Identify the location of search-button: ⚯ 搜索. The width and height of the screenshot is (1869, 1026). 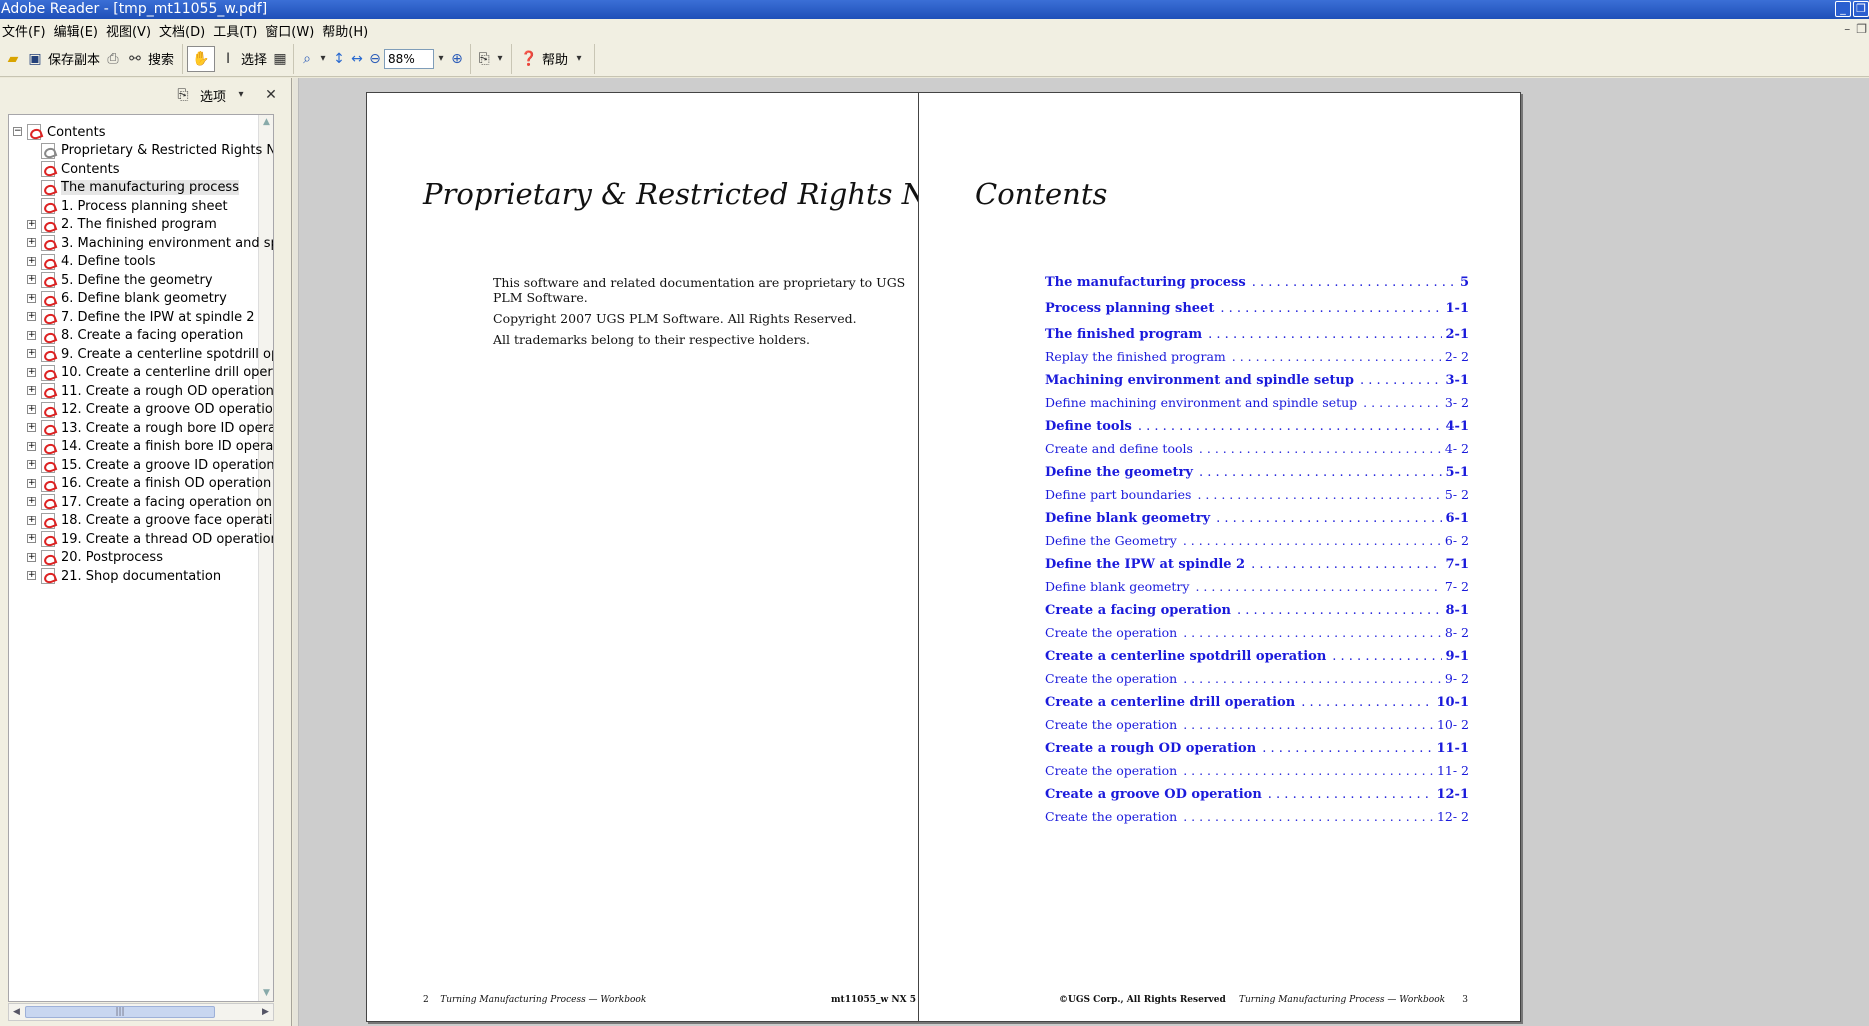
(150, 59).